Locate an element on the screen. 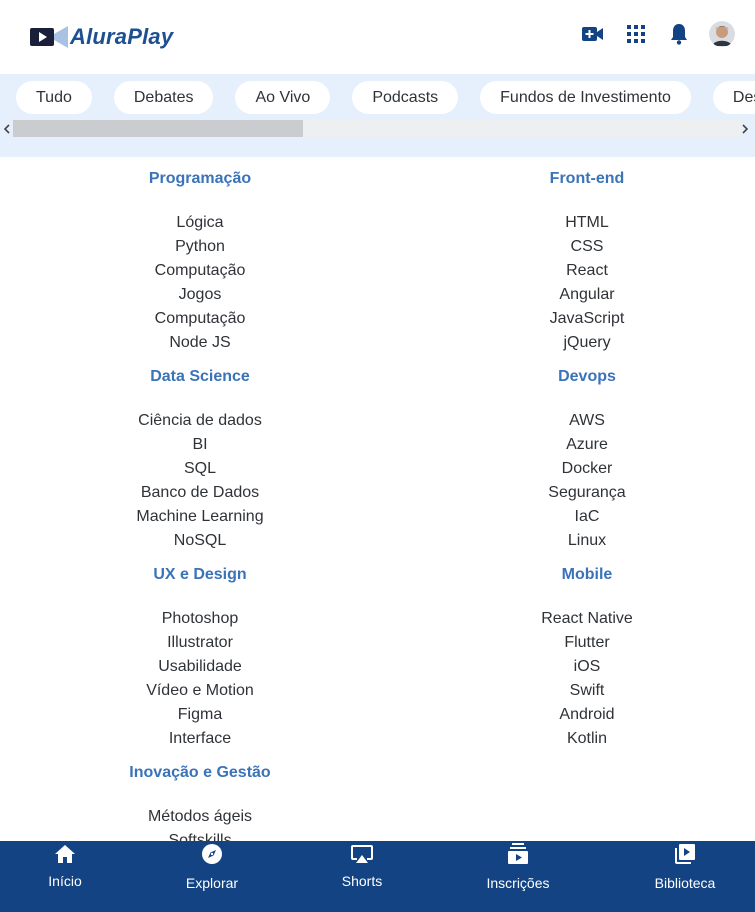  home-icon is located at coordinates (65, 854).